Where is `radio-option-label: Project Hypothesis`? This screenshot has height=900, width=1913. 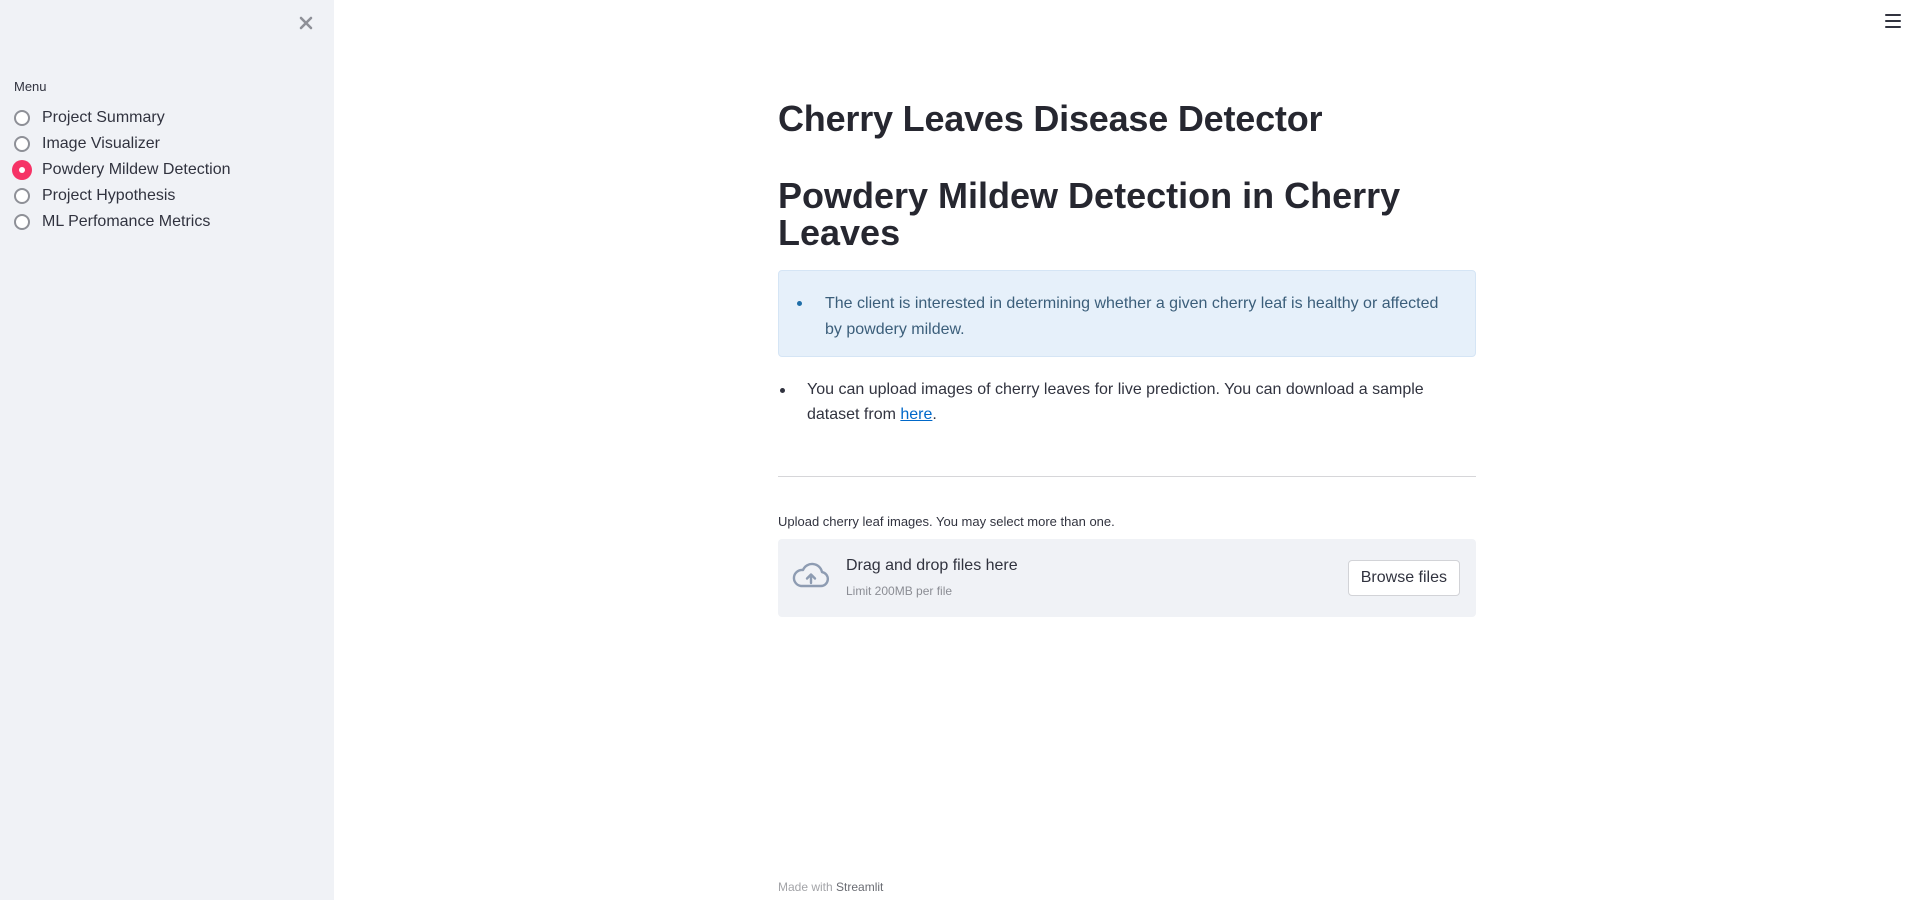
radio-option-label: Project Hypothesis is located at coordinates (109, 195).